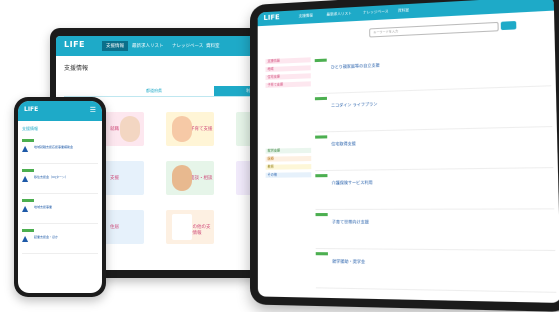 The width and height of the screenshot is (559, 312). What do you see at coordinates (436, 271) in the screenshot?
I see `list-item: 就学援助・奨学金` at bounding box center [436, 271].